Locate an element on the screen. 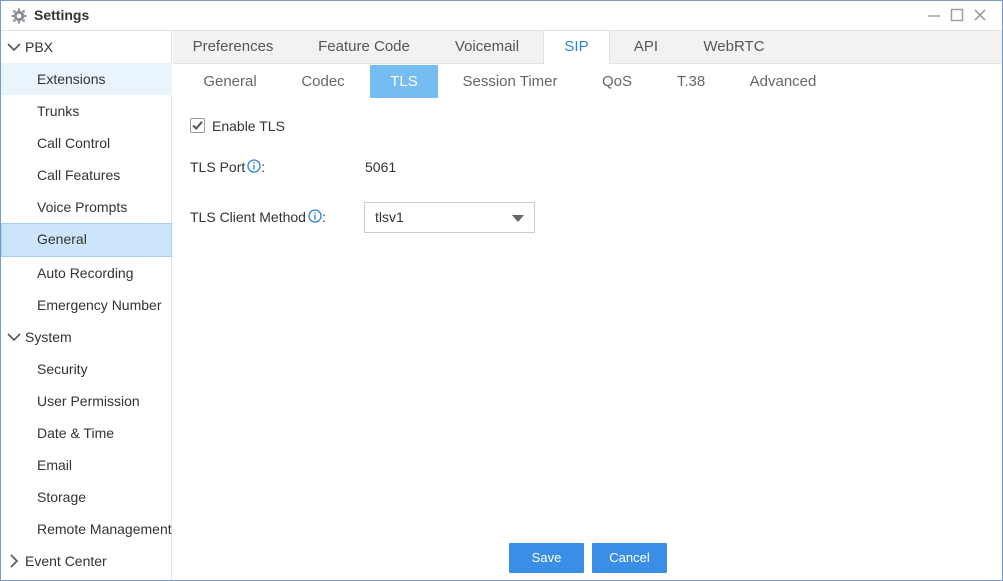 Image resolution: width=1003 pixels, height=581 pixels. sidebar-item-label: Auto Recording is located at coordinates (85, 273).